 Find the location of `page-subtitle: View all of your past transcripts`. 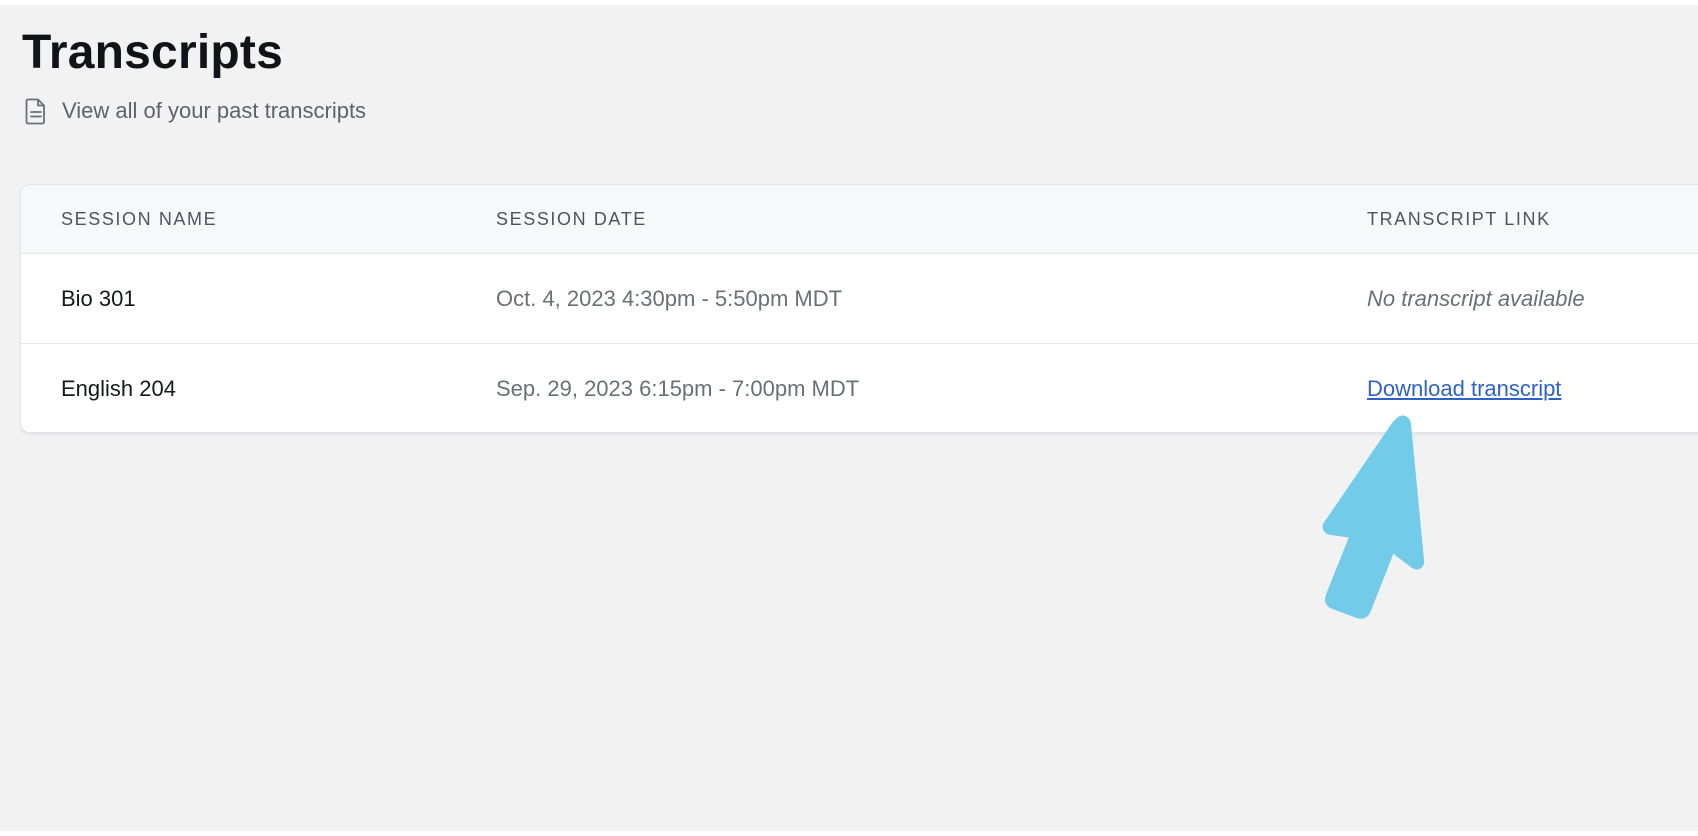

page-subtitle: View all of your past transcripts is located at coordinates (195, 111).